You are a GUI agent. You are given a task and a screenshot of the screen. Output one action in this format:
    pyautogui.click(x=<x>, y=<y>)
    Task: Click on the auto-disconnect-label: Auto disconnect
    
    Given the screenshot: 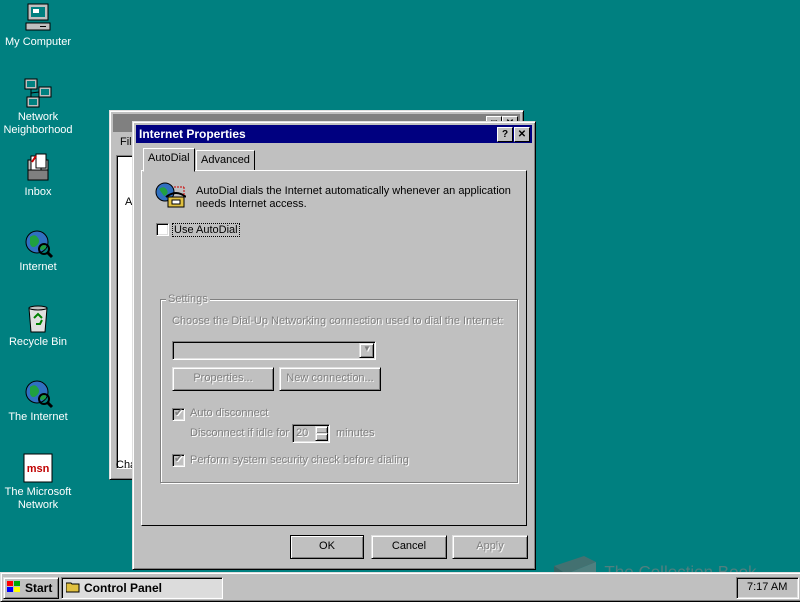 What is the action you would take?
    pyautogui.click(x=229, y=413)
    